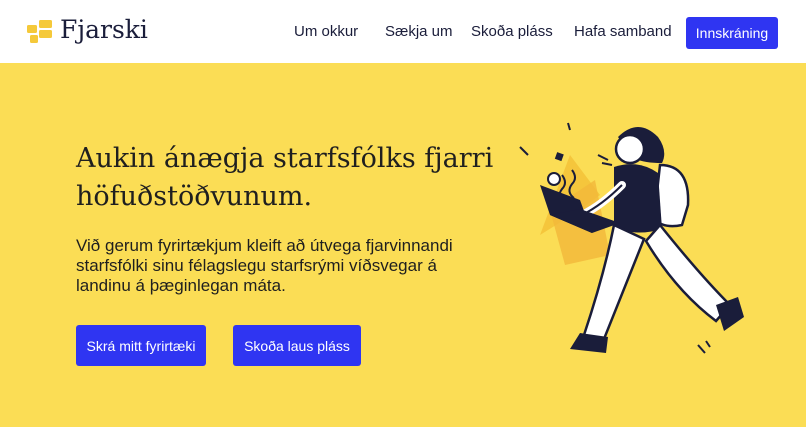  I want to click on register-company-button: Skrá mitt fyrirtæki, so click(141, 345).